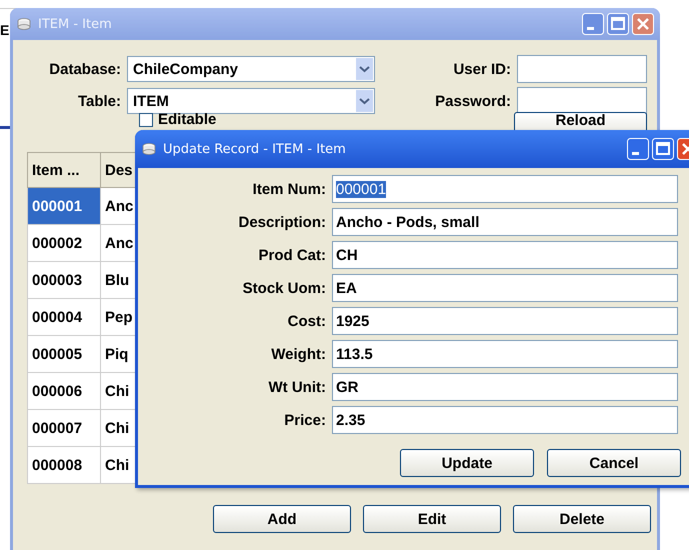 The height and width of the screenshot is (550, 689). Describe the element at coordinates (64, 243) in the screenshot. I see `table-cell: 000002` at that location.